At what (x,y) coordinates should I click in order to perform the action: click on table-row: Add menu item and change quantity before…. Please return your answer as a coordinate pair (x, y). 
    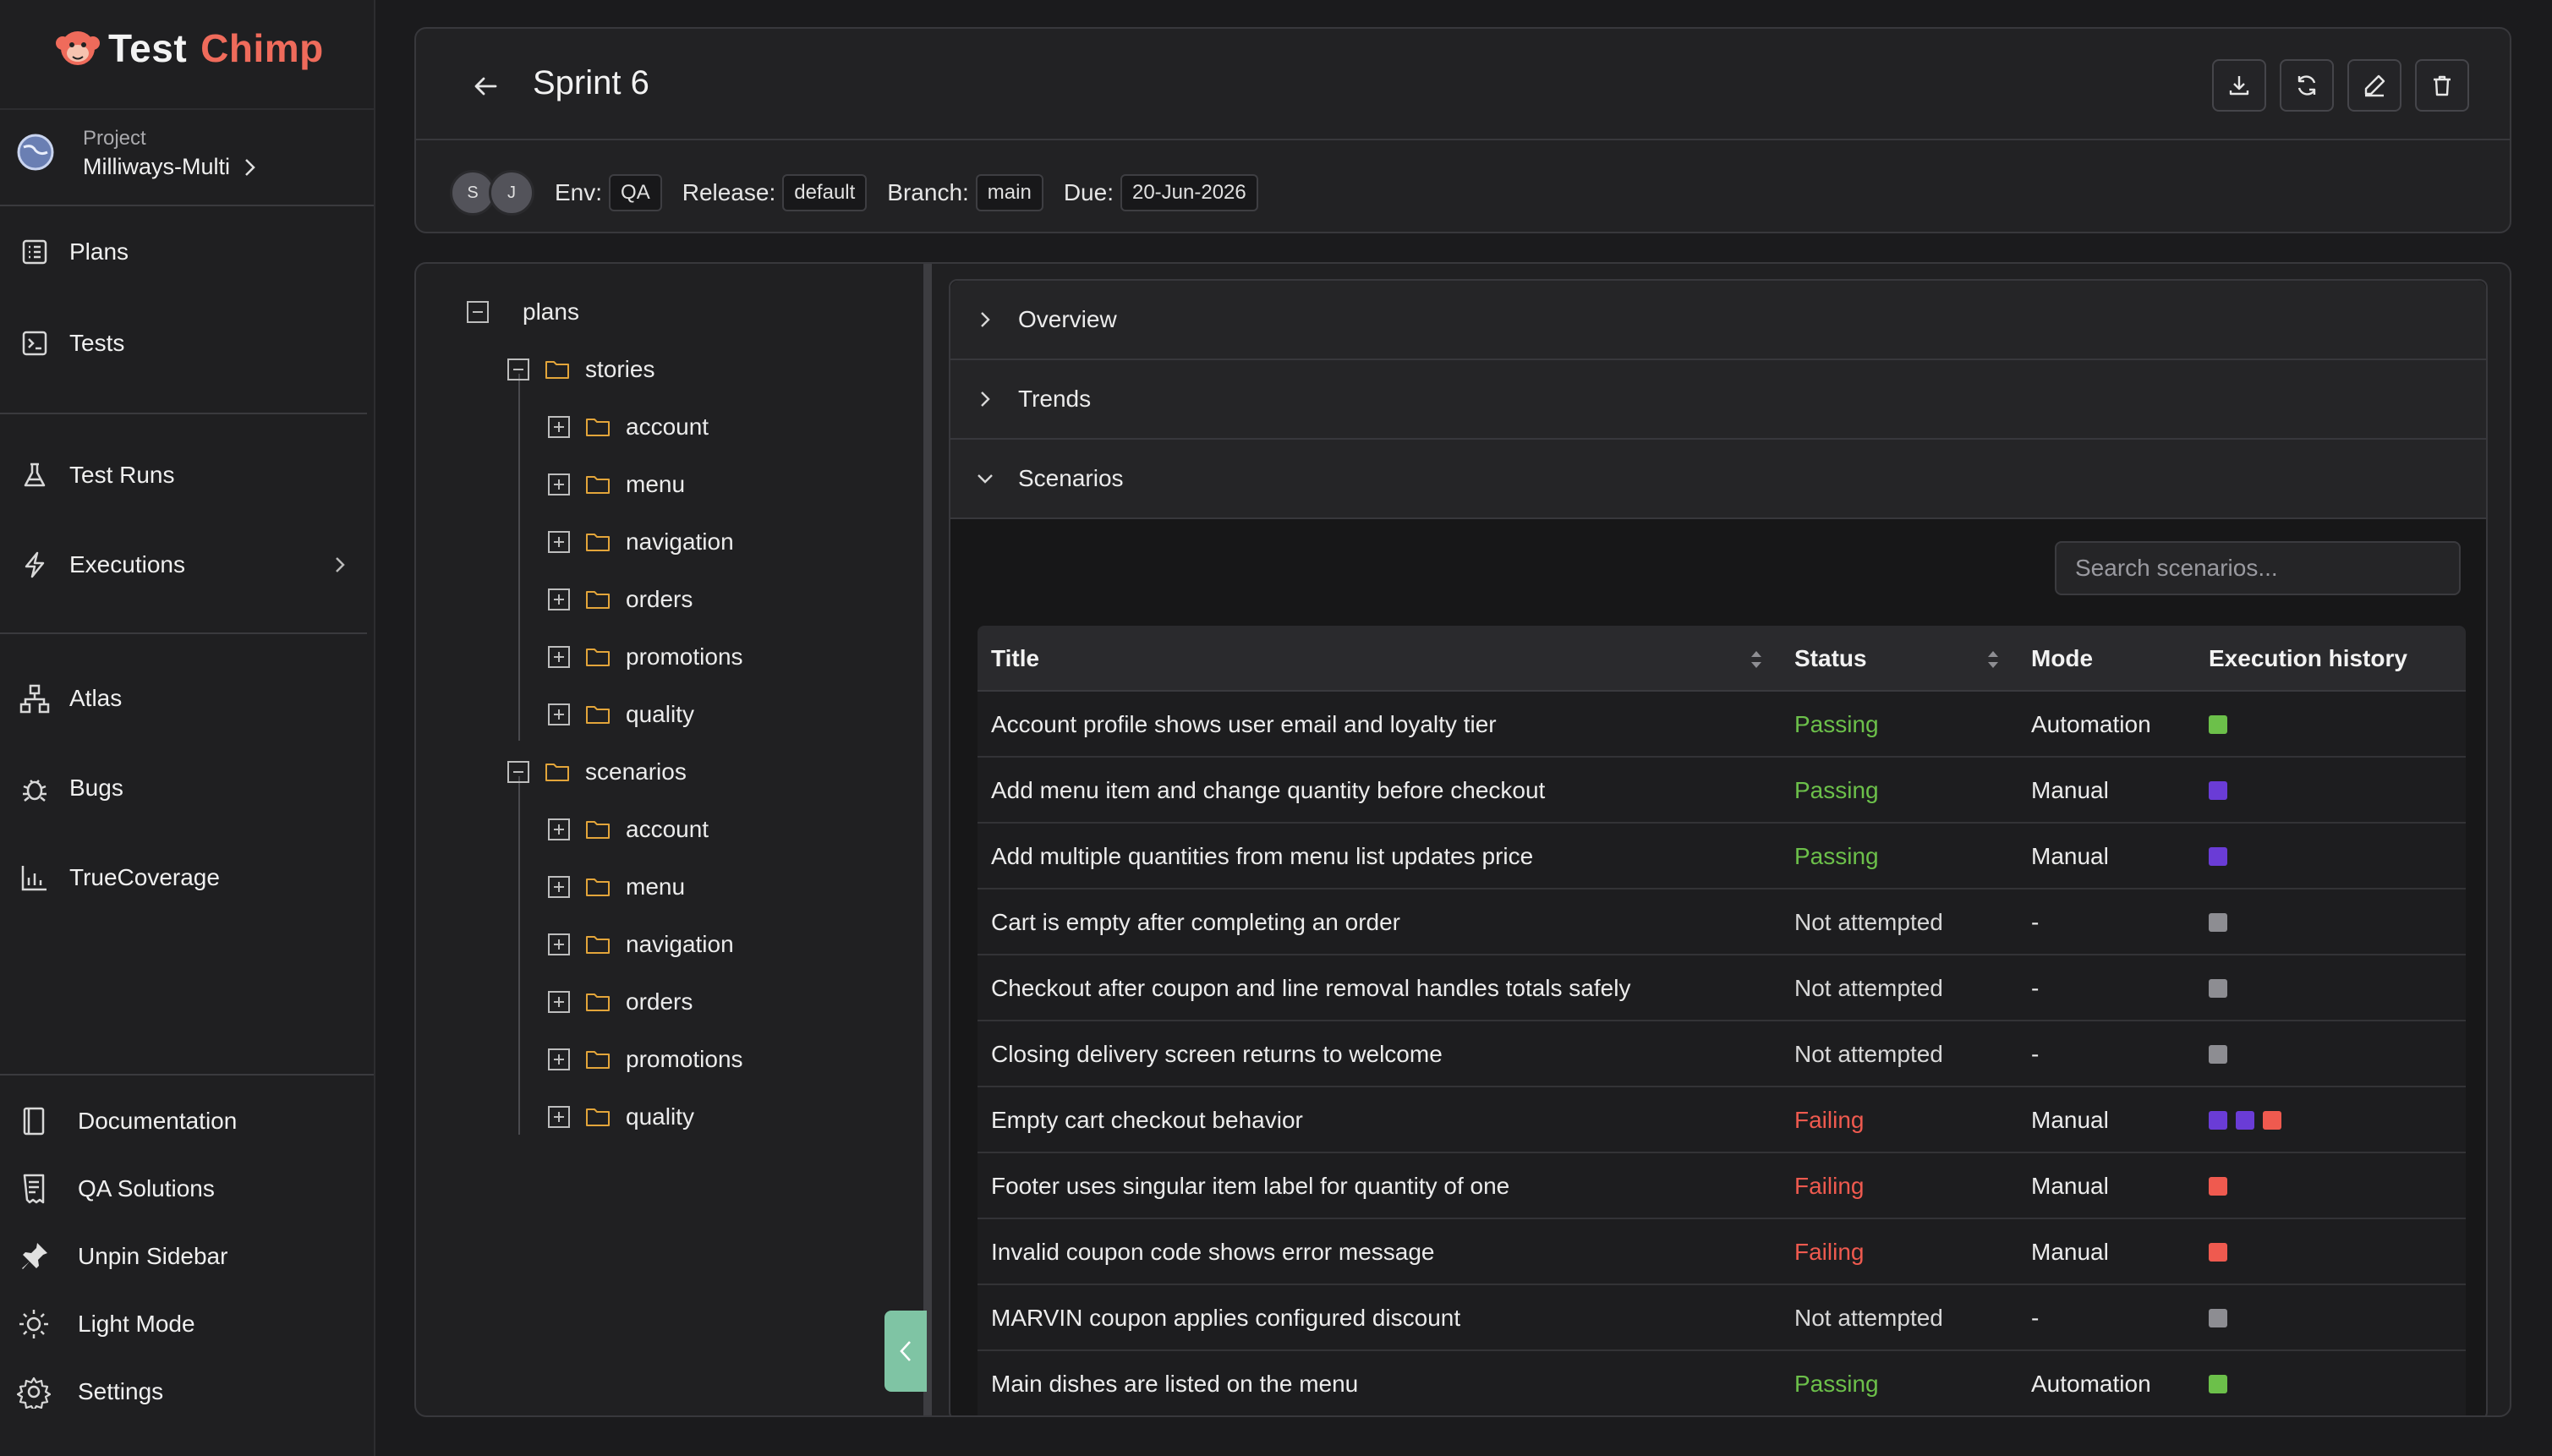
    Looking at the image, I should click on (1722, 791).